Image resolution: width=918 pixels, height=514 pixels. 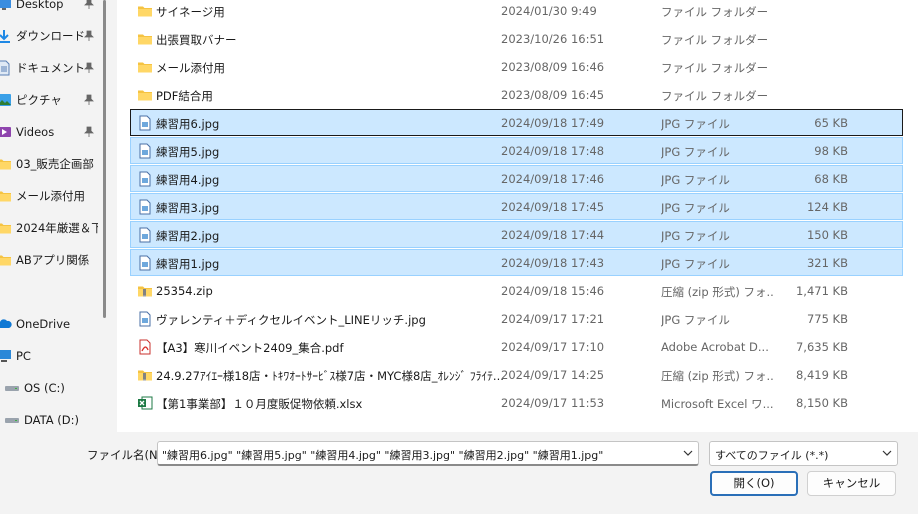 What do you see at coordinates (259, 404) in the screenshot?
I see `file-name: 【第1事業部】１０月度販促物依頼.xlsx` at bounding box center [259, 404].